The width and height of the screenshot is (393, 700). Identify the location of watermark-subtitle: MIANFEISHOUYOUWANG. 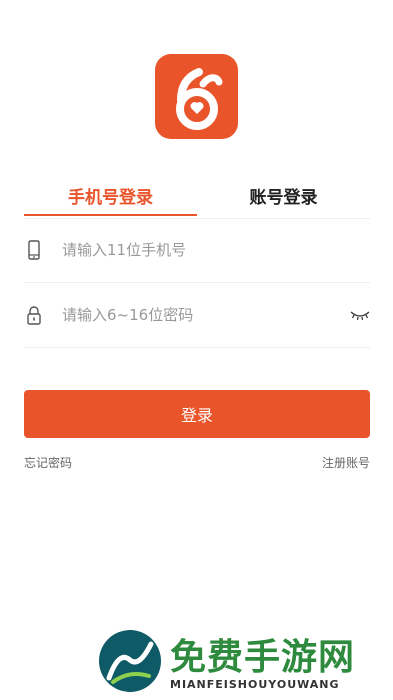
(255, 684).